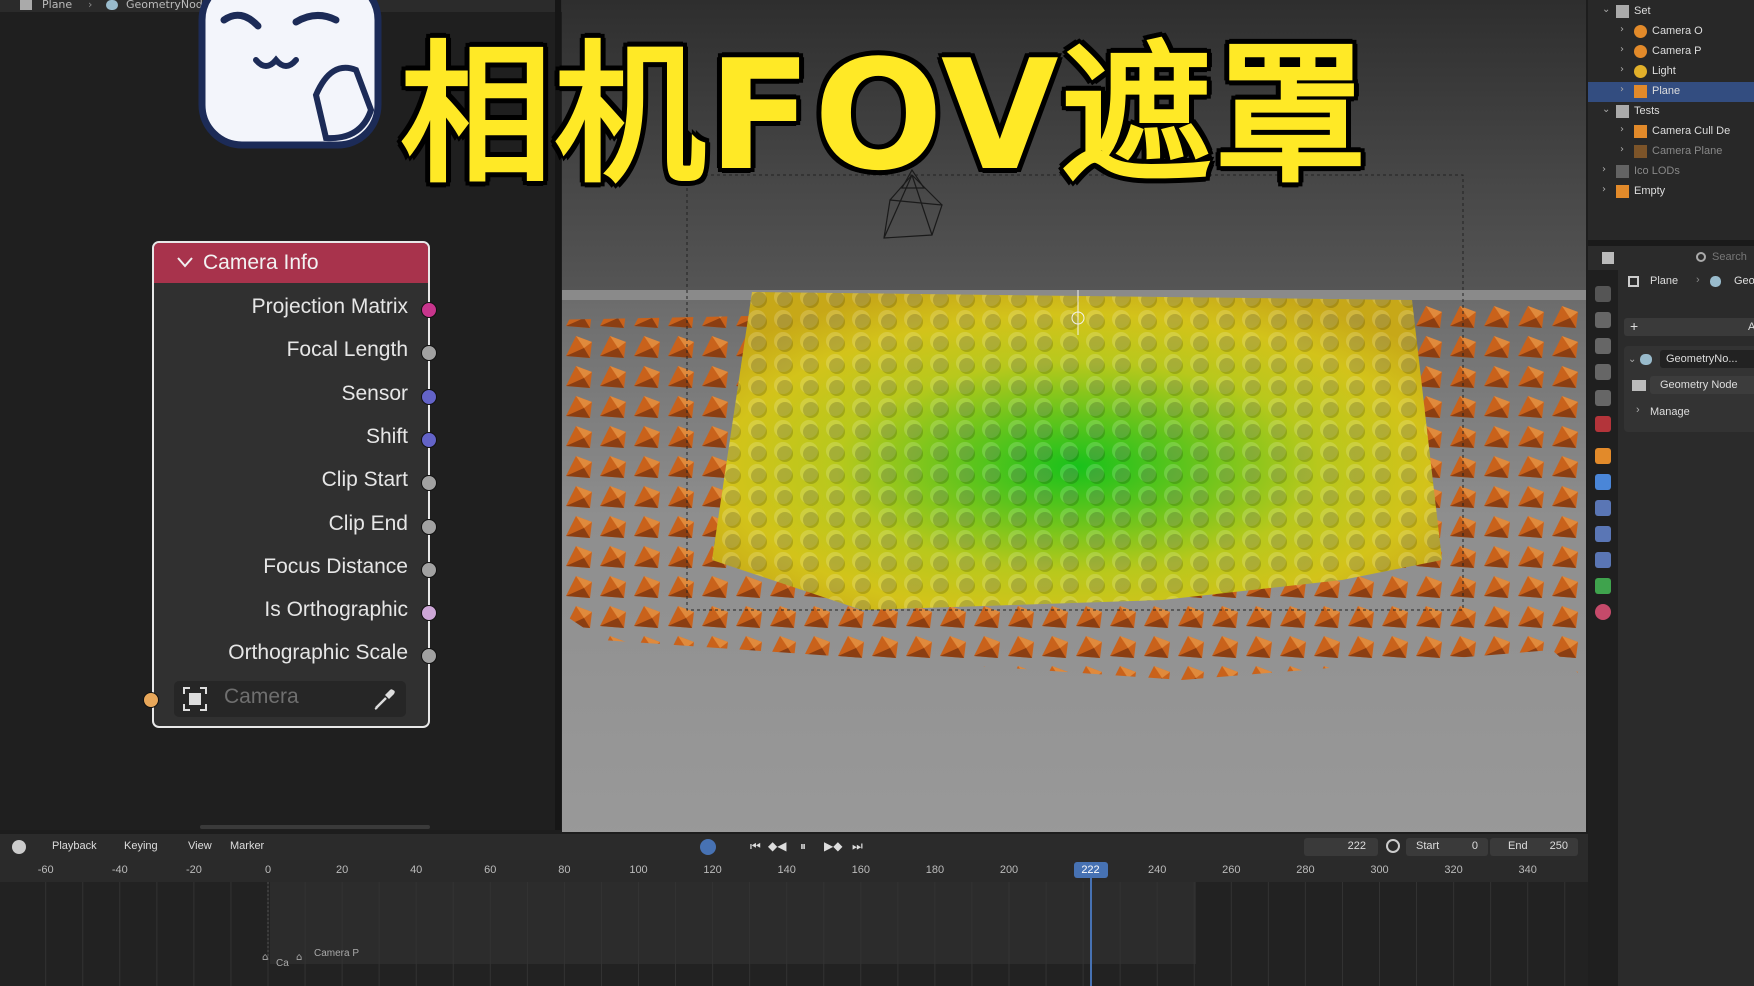  What do you see at coordinates (386, 436) in the screenshot?
I see `socket-label: Shift` at bounding box center [386, 436].